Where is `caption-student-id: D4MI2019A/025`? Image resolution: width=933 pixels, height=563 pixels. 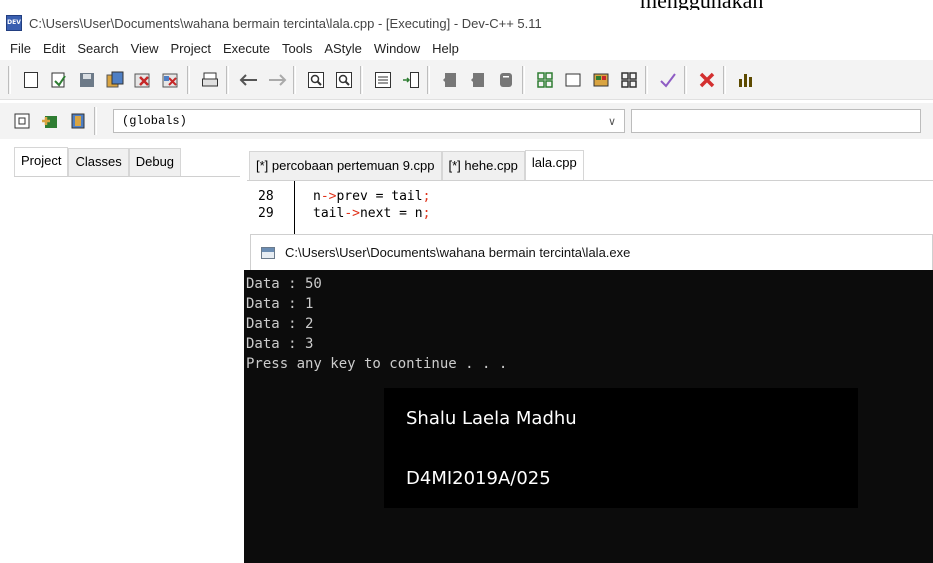 caption-student-id: D4MI2019A/025 is located at coordinates (478, 478).